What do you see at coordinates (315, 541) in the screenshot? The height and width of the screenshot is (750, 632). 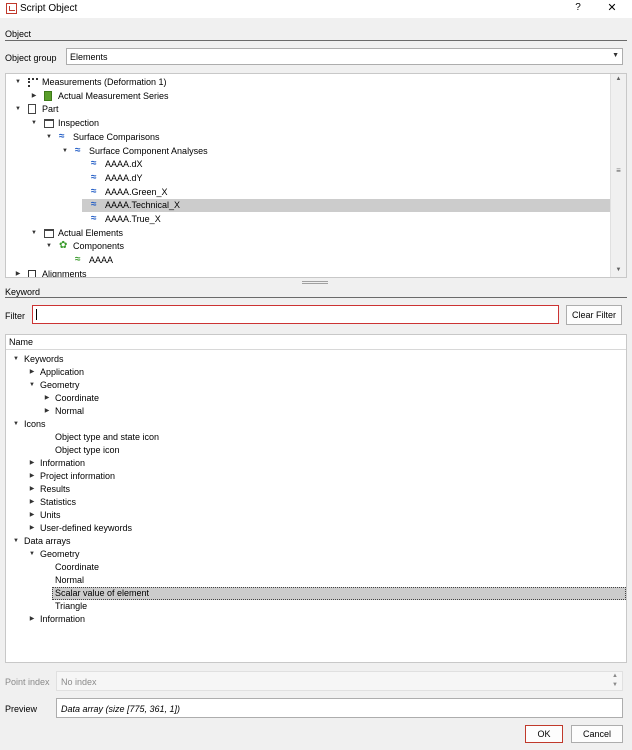 I see `keyword-tree-item: ▼ Data arrays` at bounding box center [315, 541].